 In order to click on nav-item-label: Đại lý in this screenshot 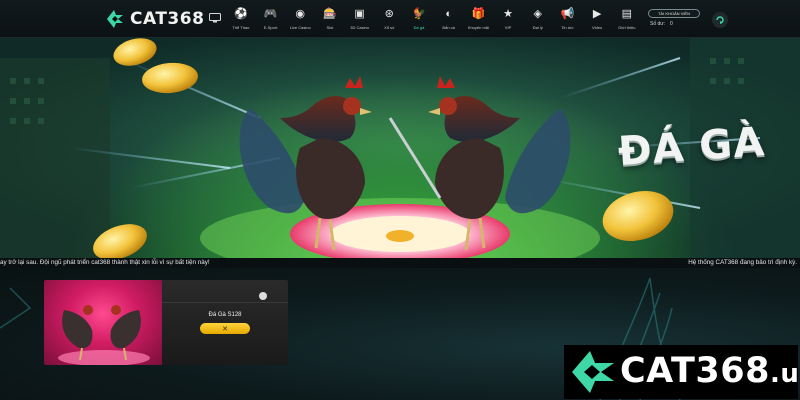, I will do `click(537, 27)`.